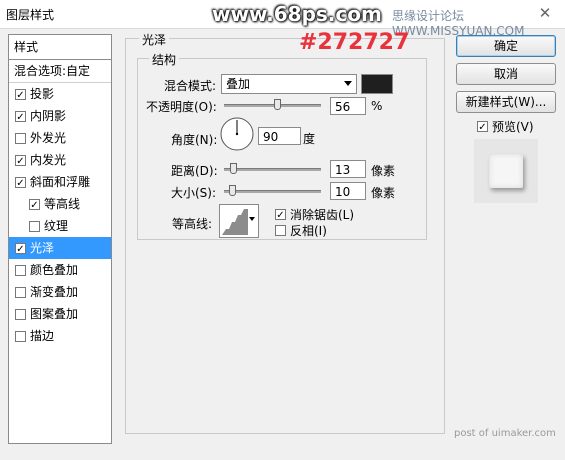  Describe the element at coordinates (505, 433) in the screenshot. I see `footer-watermark: post of uimaker.com` at that location.